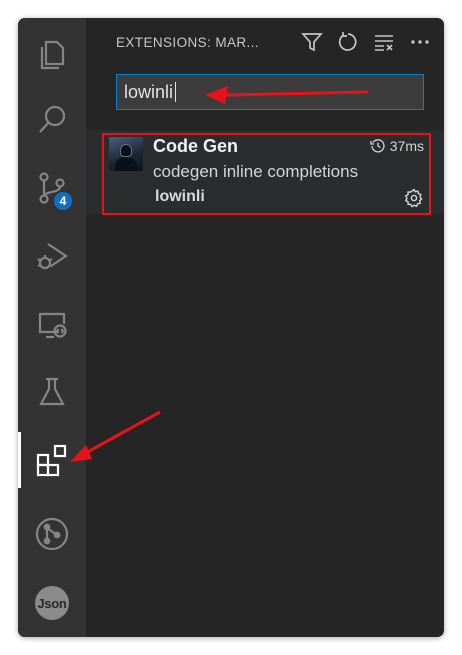 This screenshot has height=655, width=462. I want to click on text-caret, so click(176, 92).